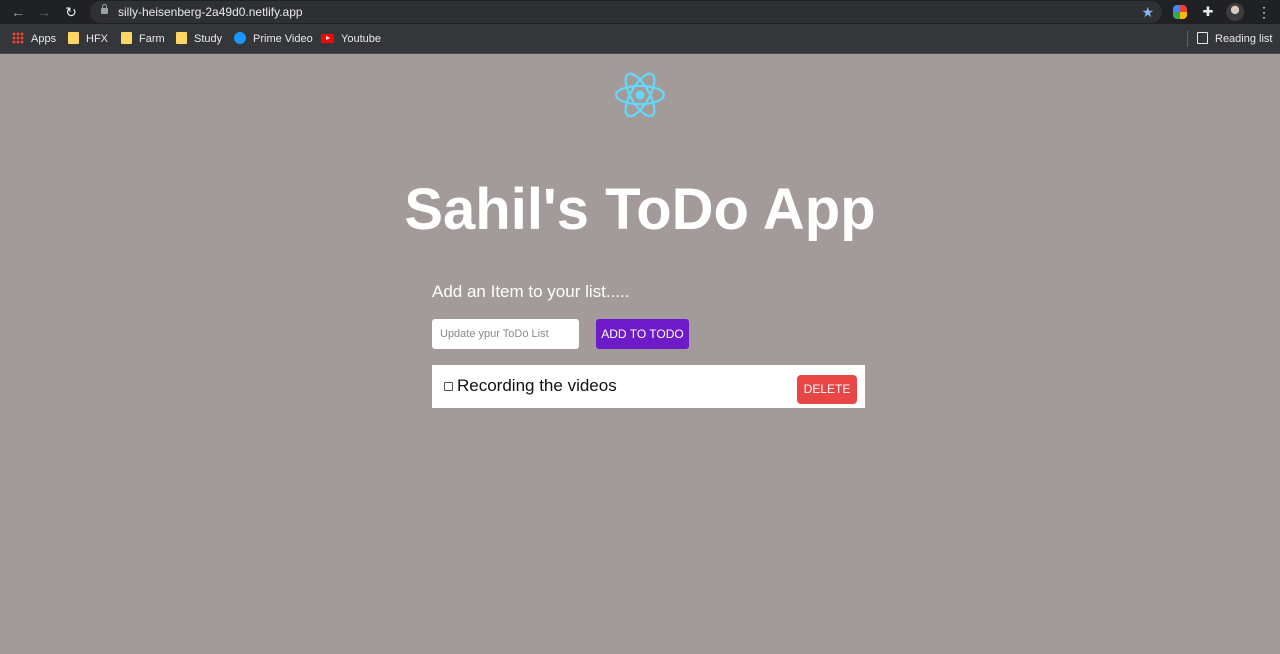 This screenshot has height=654, width=1280. I want to click on bookmarks-divider, so click(1187, 39).